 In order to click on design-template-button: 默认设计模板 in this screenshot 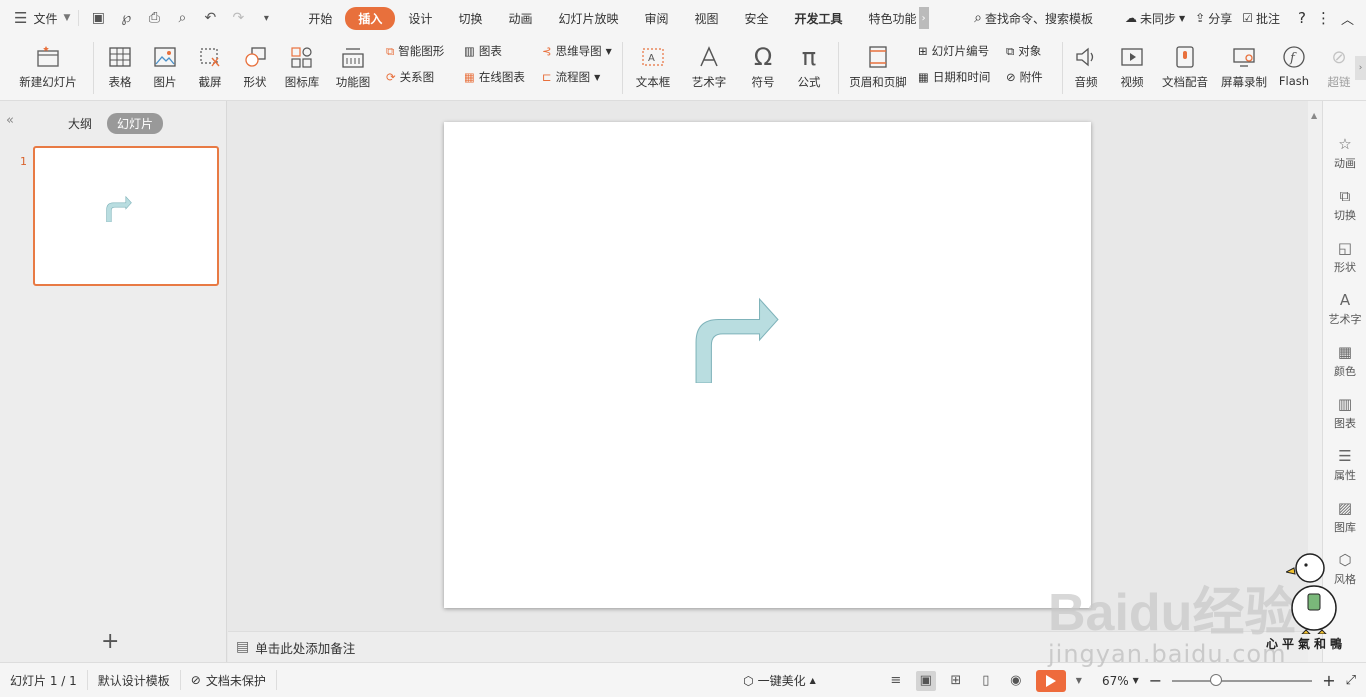, I will do `click(134, 680)`.